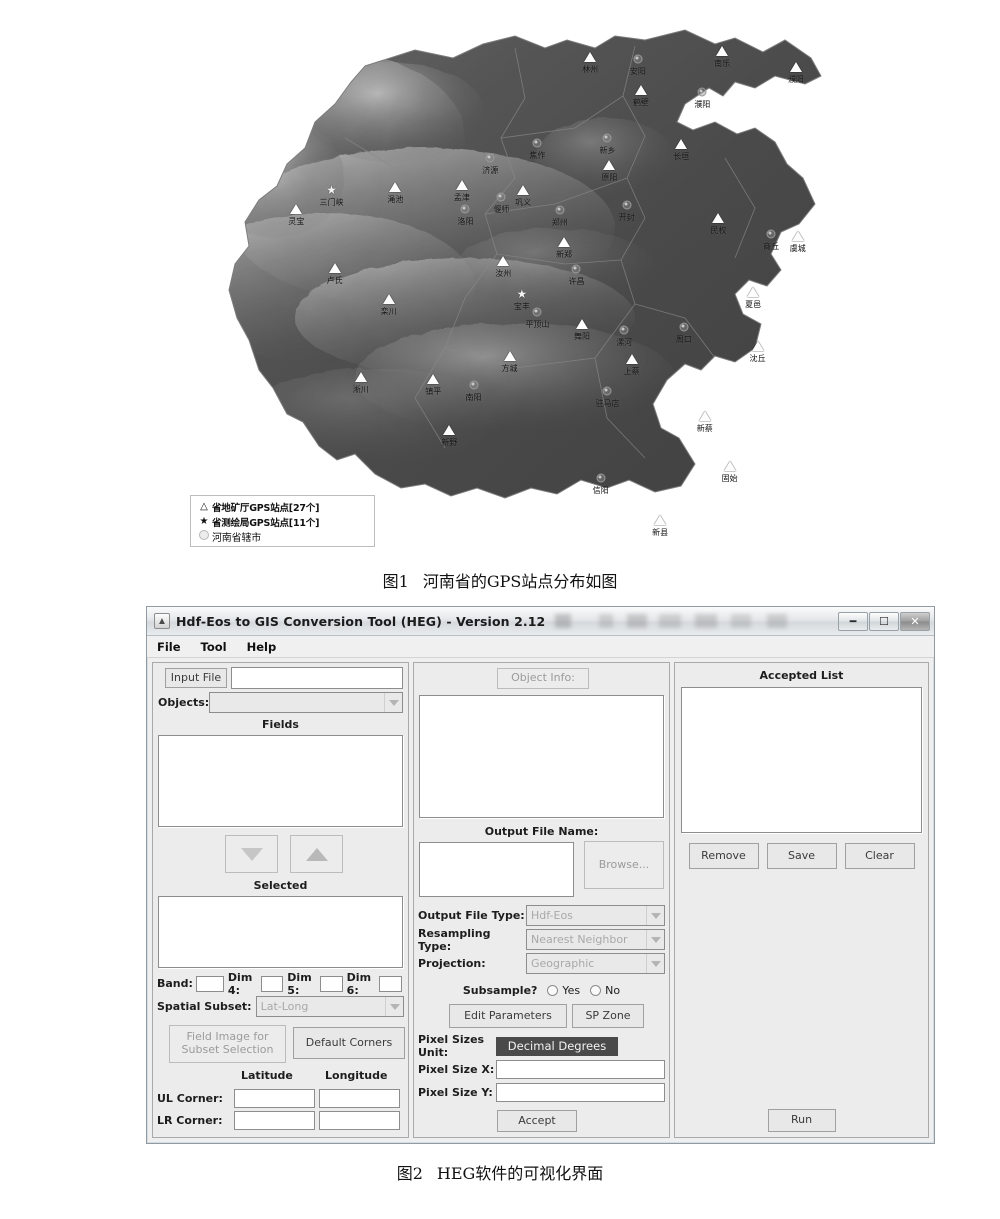  I want to click on dimension-row: Band: Dim 4: Dim 5: Dim 6:, so click(280, 984).